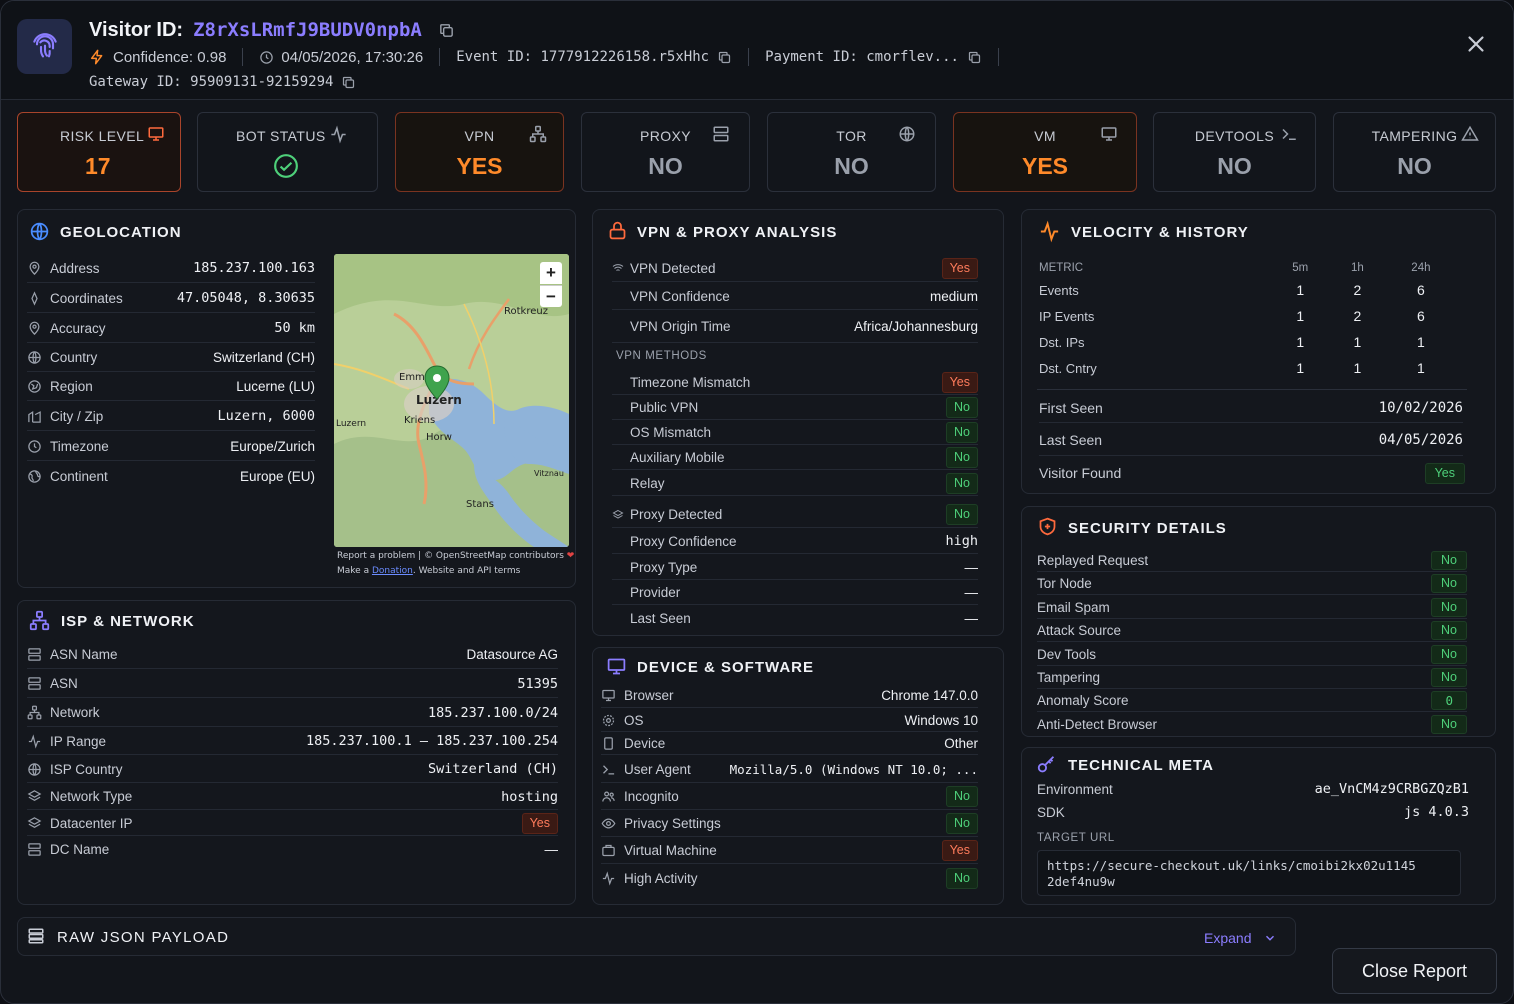 This screenshot has width=1514, height=1004. What do you see at coordinates (307, 30) in the screenshot?
I see `visitor-id: Z8rXsLRmfJ9BUDV0npbA` at bounding box center [307, 30].